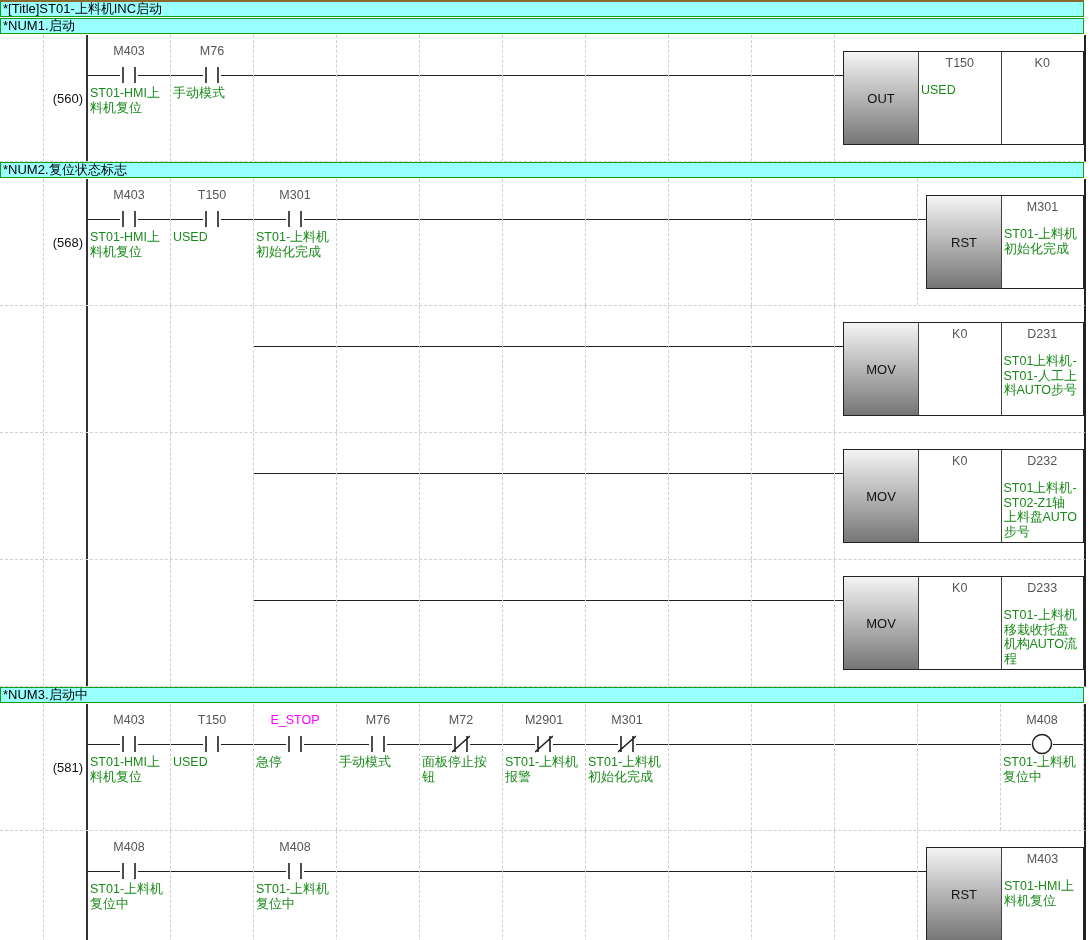 Image resolution: width=1091 pixels, height=940 pixels. I want to click on device-comment: 面板停止按钮, so click(454, 770).